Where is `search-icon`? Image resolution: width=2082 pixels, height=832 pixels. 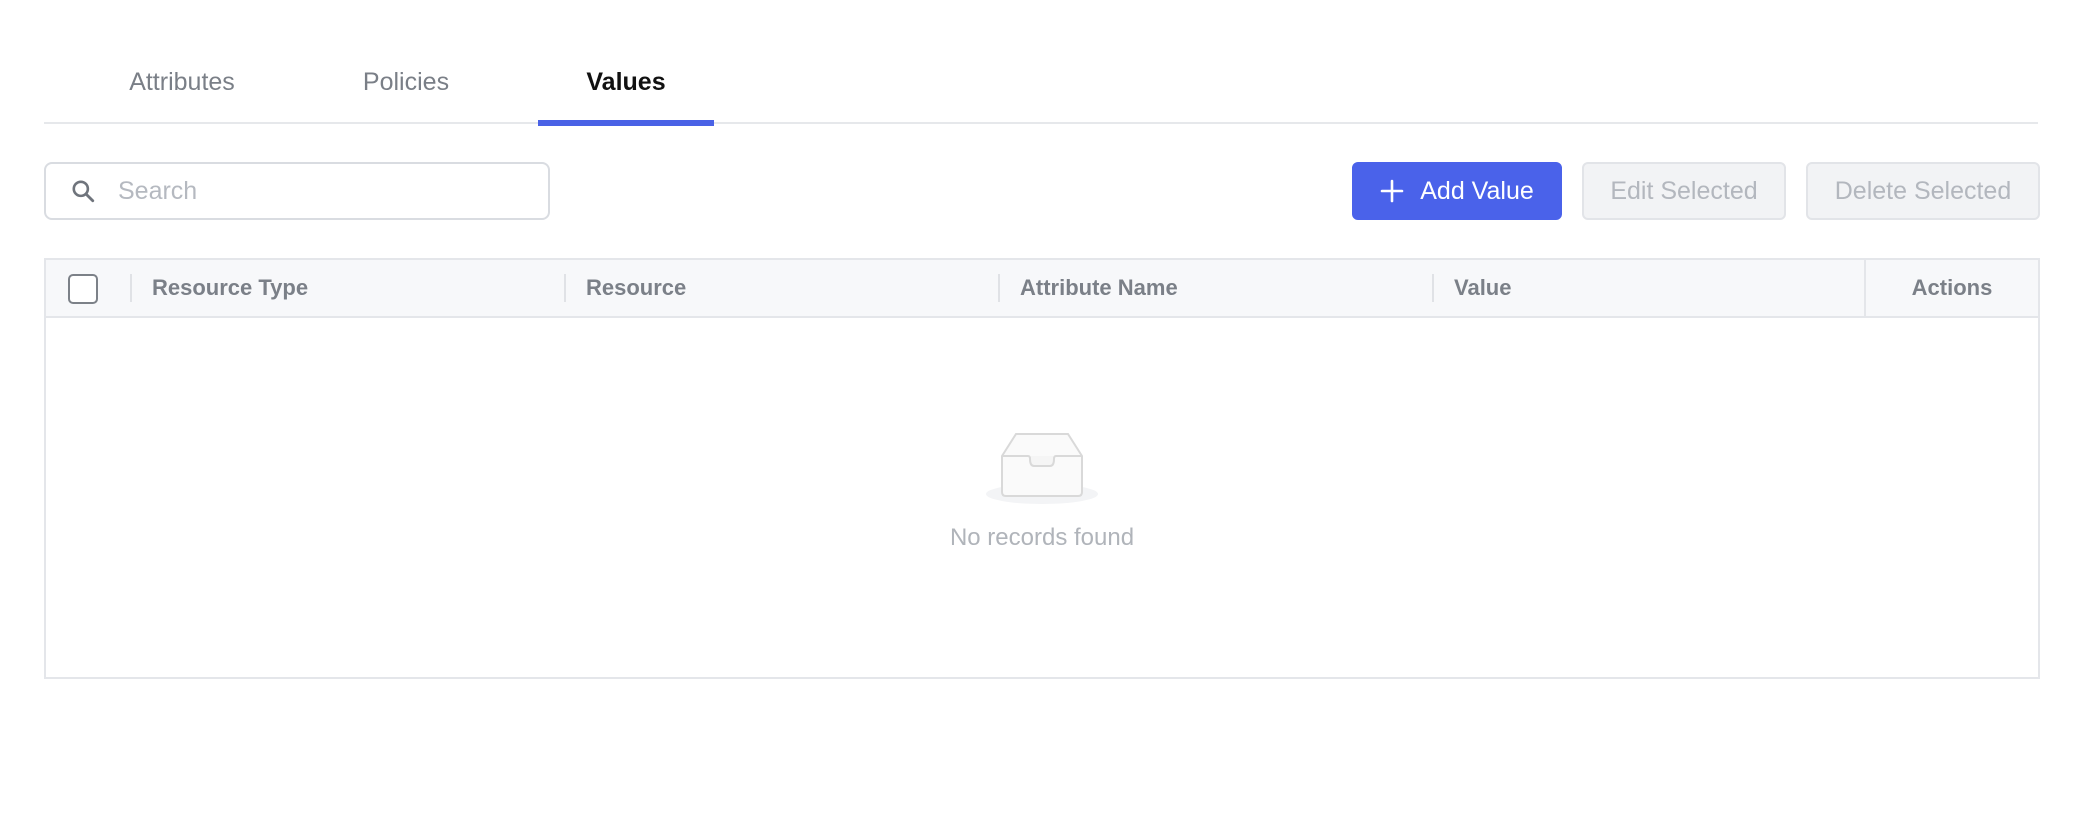 search-icon is located at coordinates (83, 191).